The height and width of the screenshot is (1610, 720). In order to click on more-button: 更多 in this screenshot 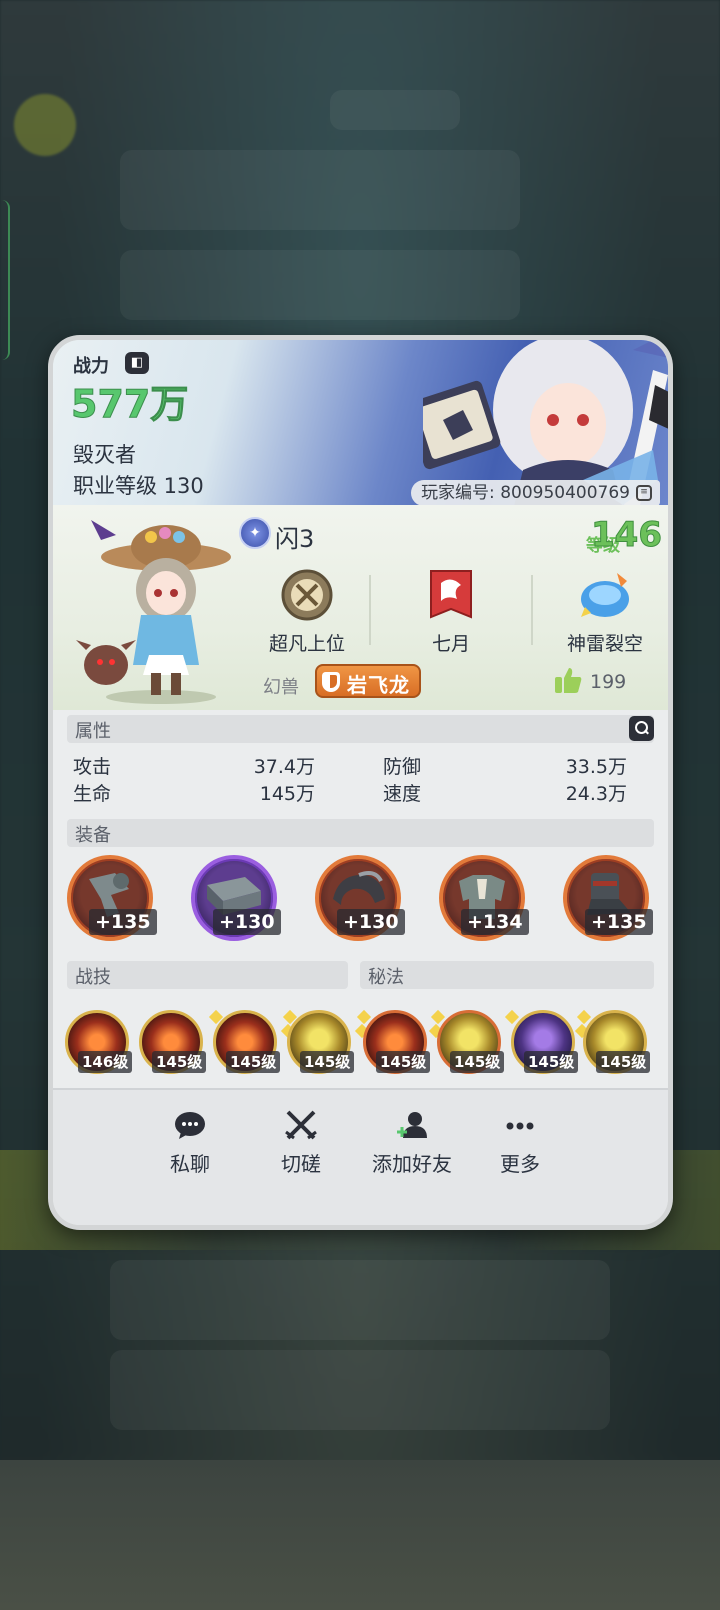, I will do `click(520, 1143)`.